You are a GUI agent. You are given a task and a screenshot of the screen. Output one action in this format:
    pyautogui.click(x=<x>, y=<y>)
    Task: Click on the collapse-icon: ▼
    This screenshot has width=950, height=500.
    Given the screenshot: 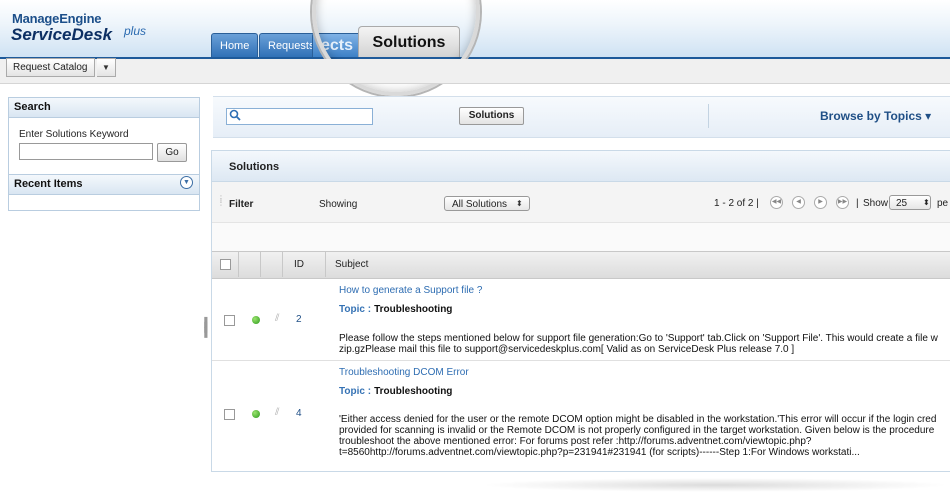 What is the action you would take?
    pyautogui.click(x=186, y=182)
    